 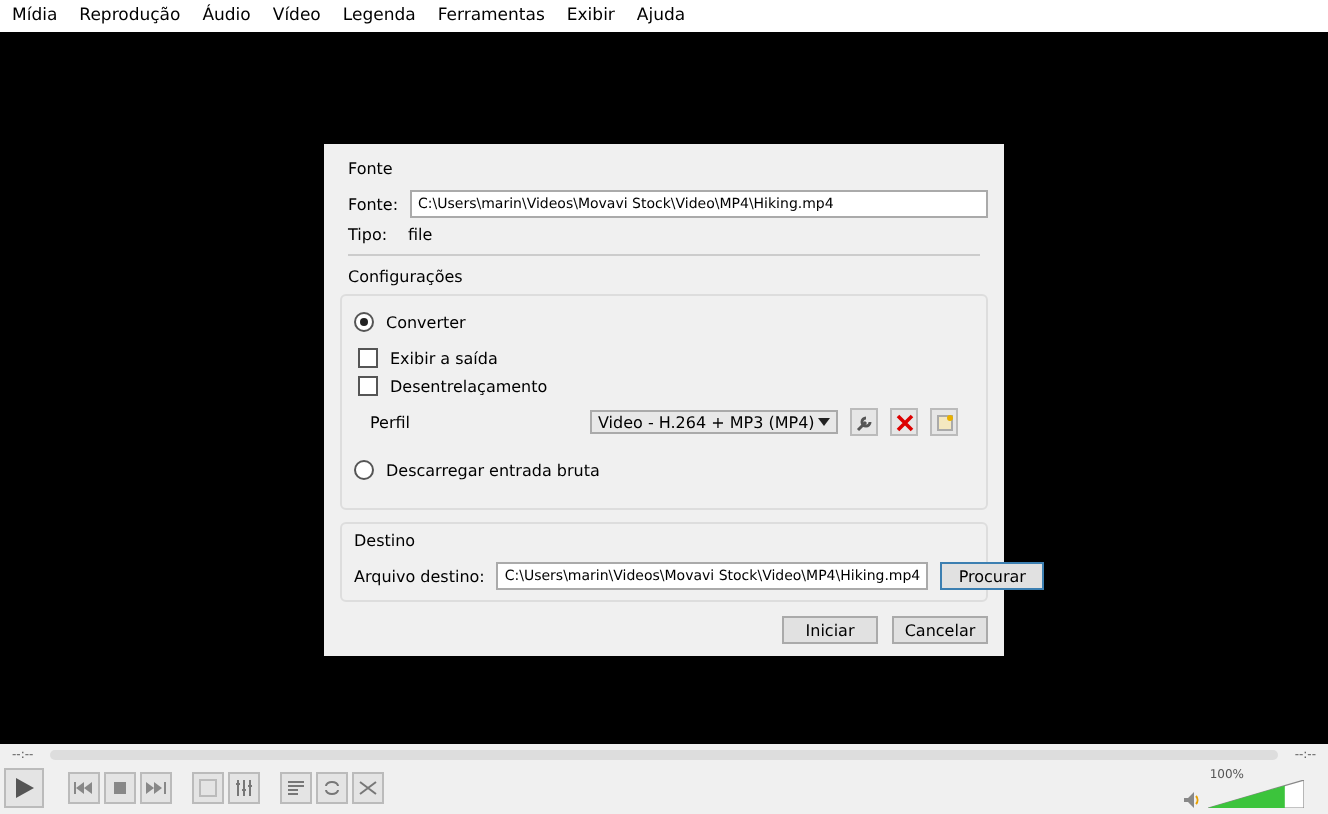 What do you see at coordinates (661, 16) in the screenshot?
I see `menu-item: Ajuda` at bounding box center [661, 16].